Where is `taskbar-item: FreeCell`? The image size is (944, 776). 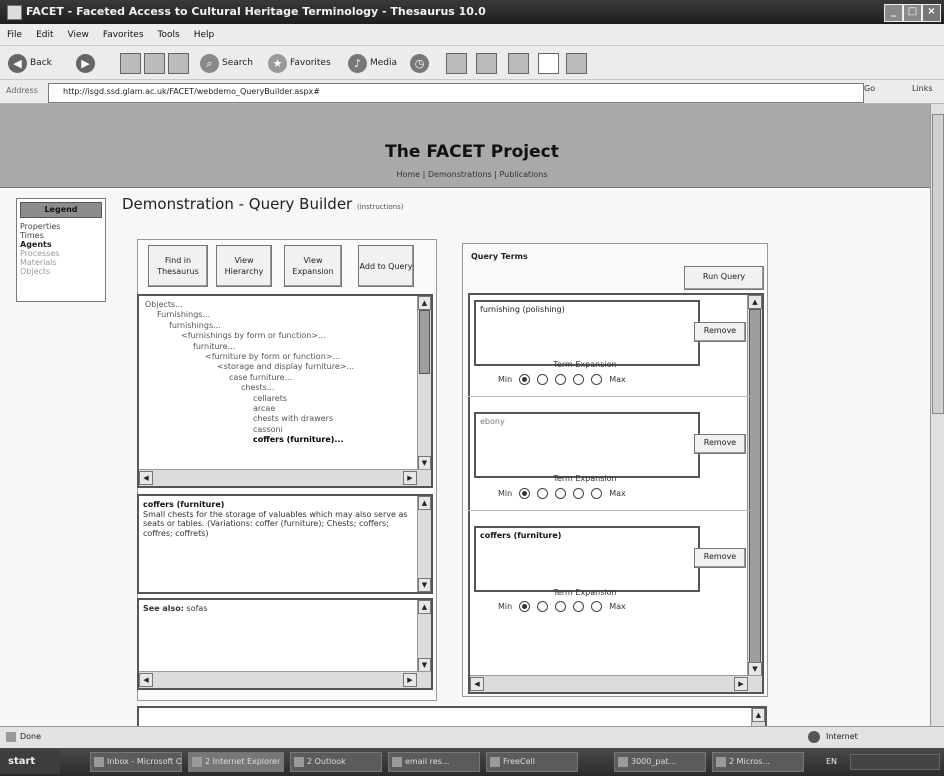
taskbar-item: FreeCell is located at coordinates (532, 762).